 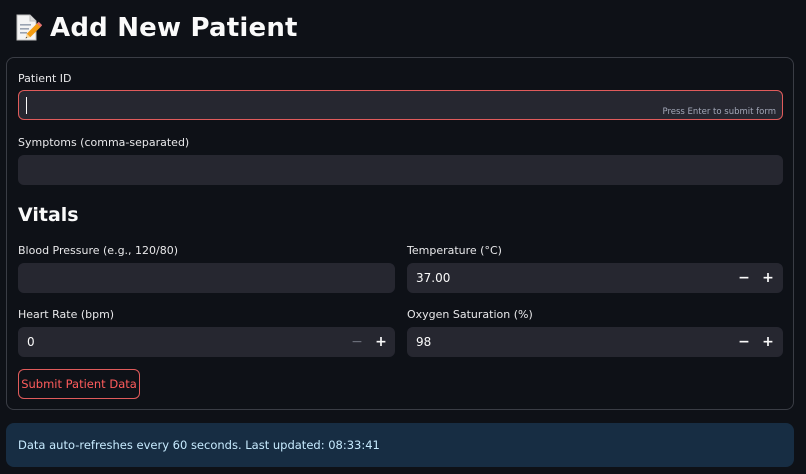 I want to click on memo-pencil-icon, so click(x=29, y=27).